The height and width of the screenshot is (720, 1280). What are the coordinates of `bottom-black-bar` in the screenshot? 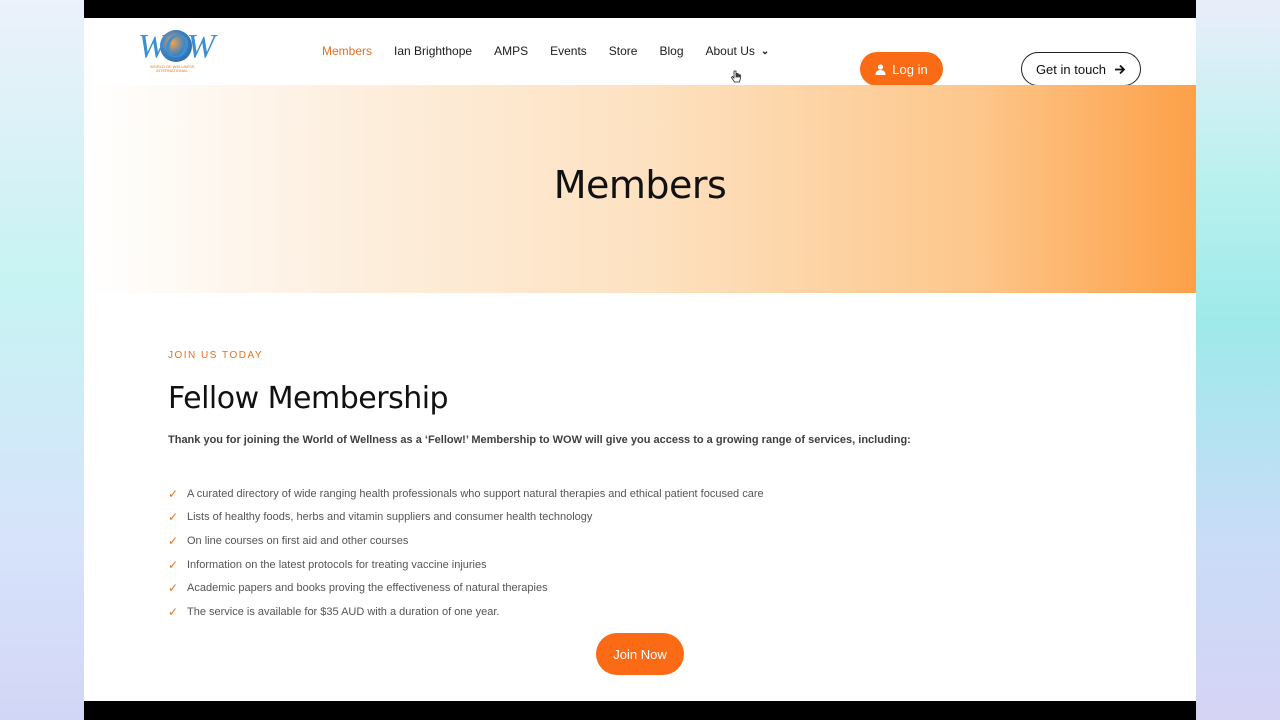 It's located at (640, 710).